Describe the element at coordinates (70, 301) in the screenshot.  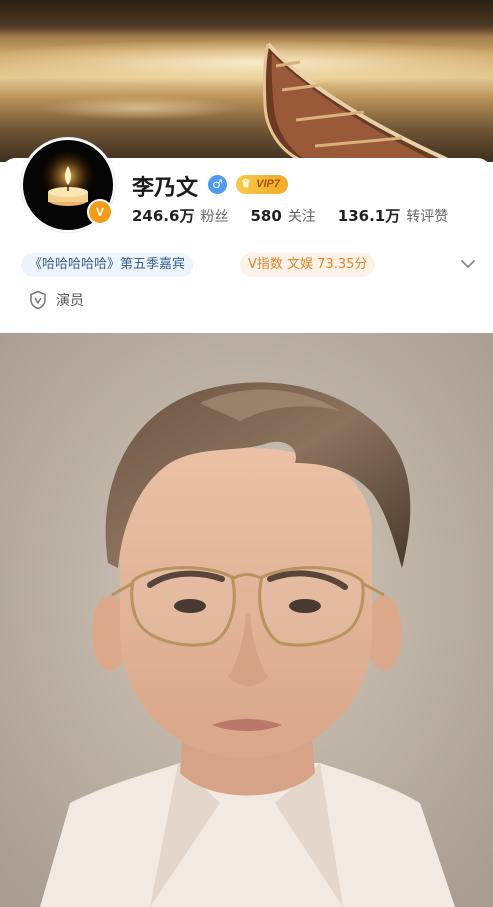
I see `role-label: 演员` at that location.